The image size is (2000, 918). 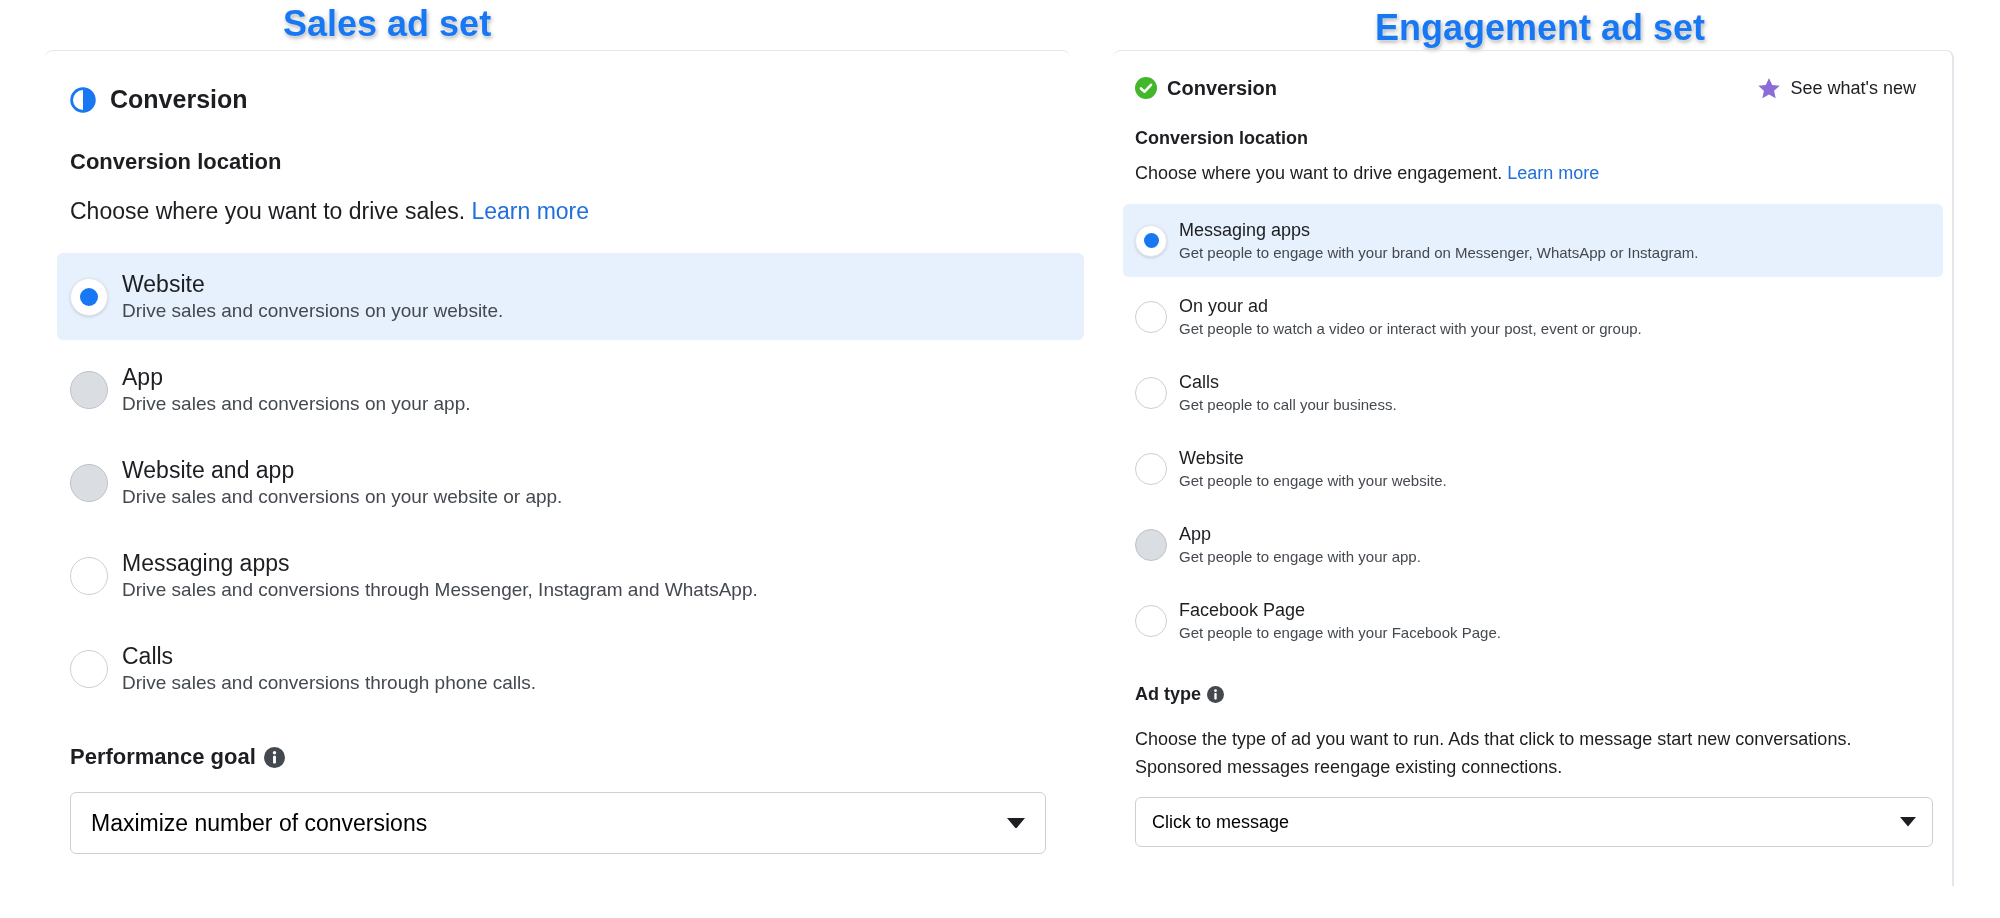 What do you see at coordinates (1533, 620) in the screenshot?
I see `radio-option: Facebook Page Get people to engage with your Facebook Page.` at bounding box center [1533, 620].